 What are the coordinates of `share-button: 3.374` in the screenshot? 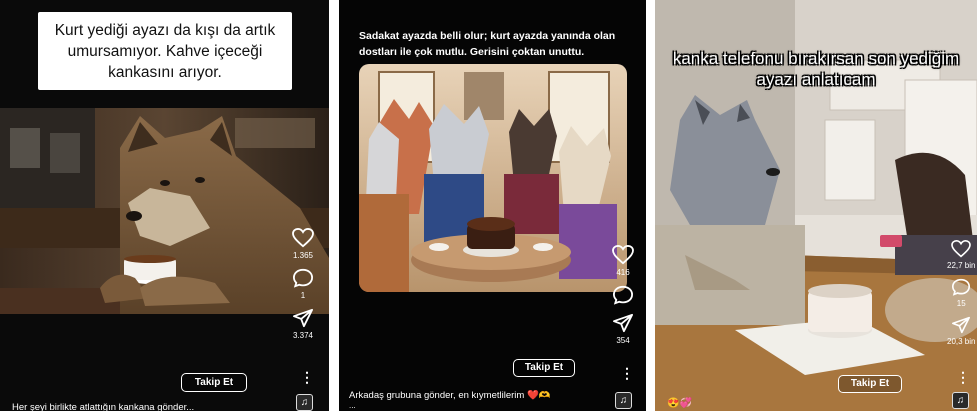 It's located at (303, 324).